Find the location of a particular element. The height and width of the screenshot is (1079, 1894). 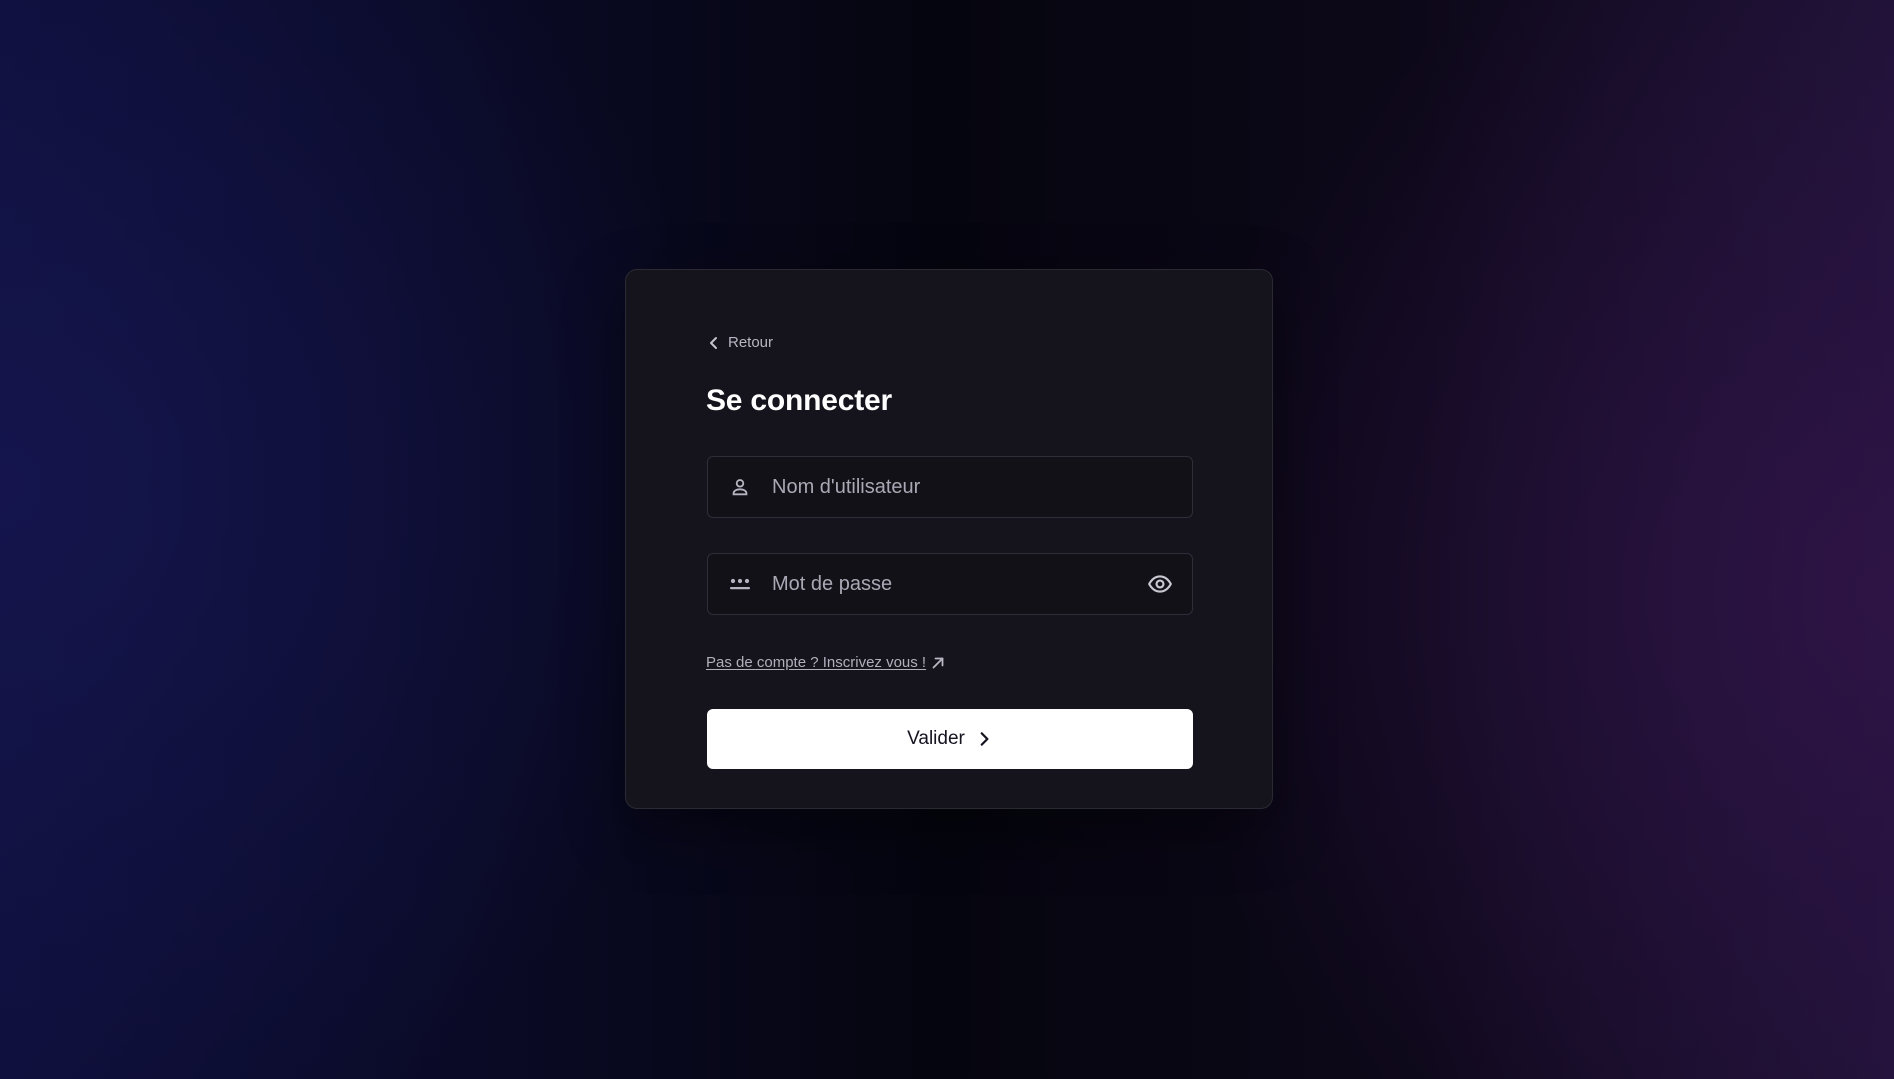

password-dots-icon is located at coordinates (740, 584).